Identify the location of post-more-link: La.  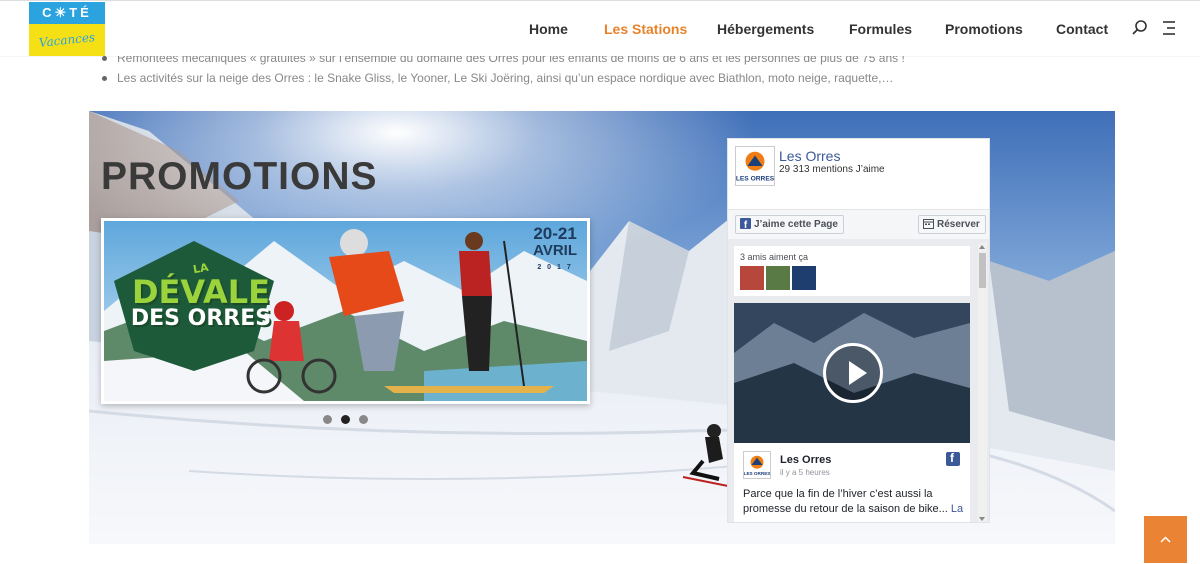
(957, 509).